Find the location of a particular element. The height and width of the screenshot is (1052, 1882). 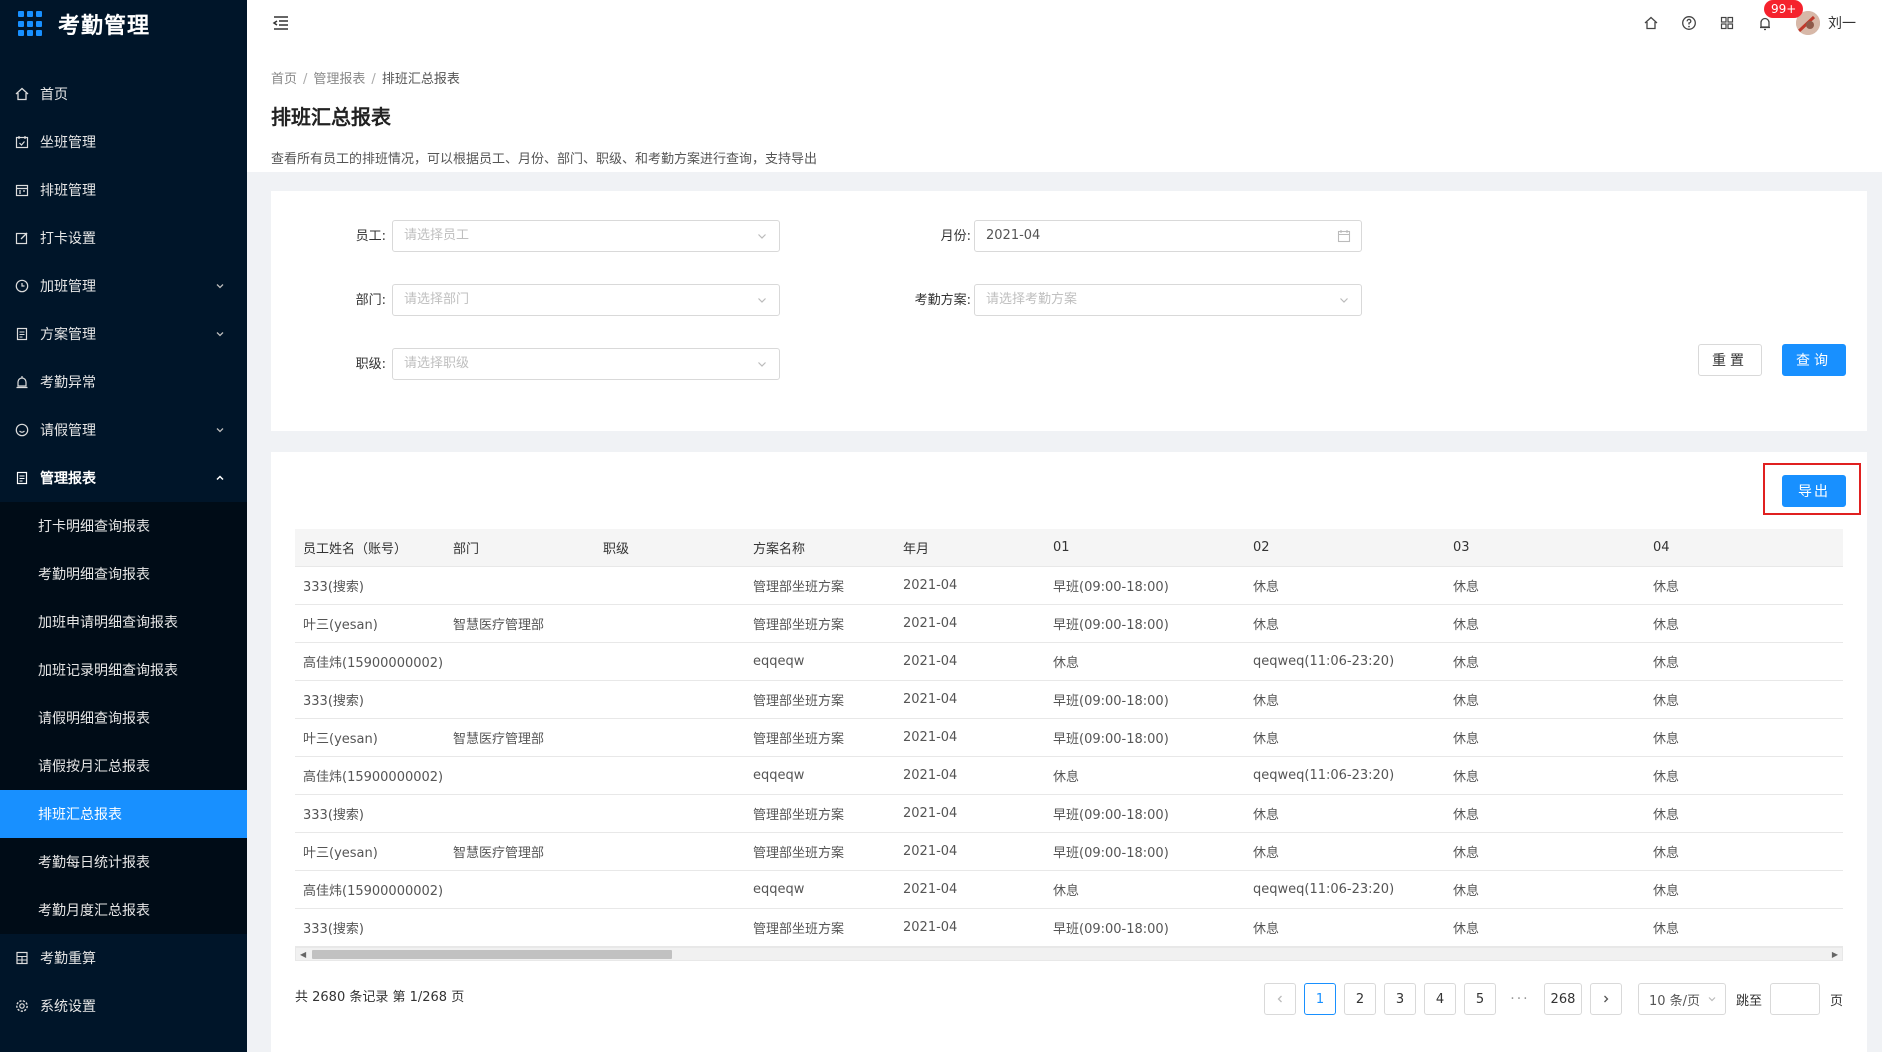

smile-icon is located at coordinates (22, 430).